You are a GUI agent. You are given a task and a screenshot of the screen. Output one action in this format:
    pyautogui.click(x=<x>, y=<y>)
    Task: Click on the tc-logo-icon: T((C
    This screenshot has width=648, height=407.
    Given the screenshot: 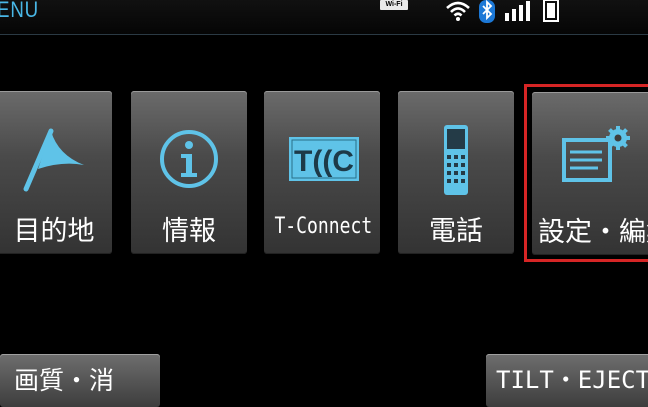 What is the action you would take?
    pyautogui.click(x=324, y=159)
    